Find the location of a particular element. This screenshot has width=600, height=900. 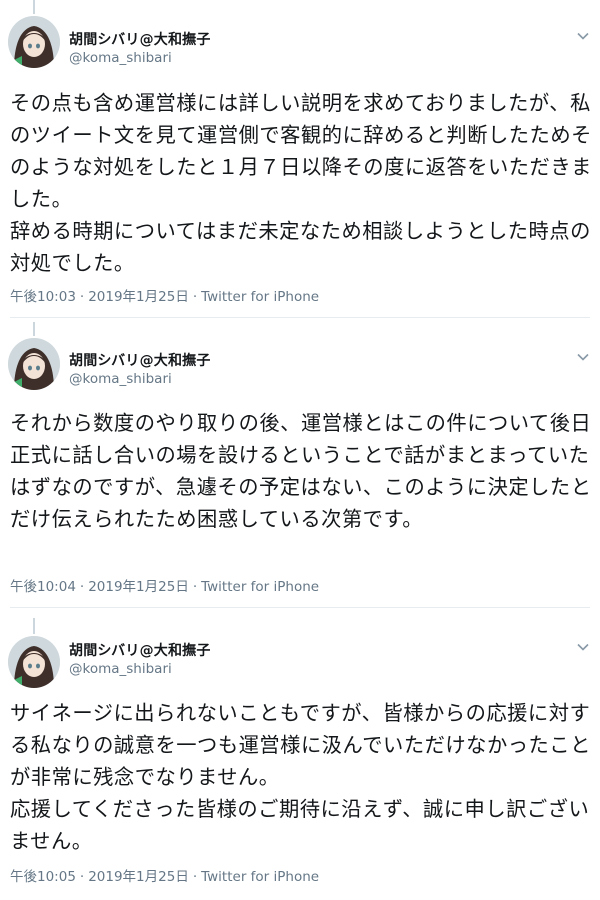

tweet-meta: 午後10:03 · 2019年1月25日 · Twitter for iPhone is located at coordinates (164, 295).